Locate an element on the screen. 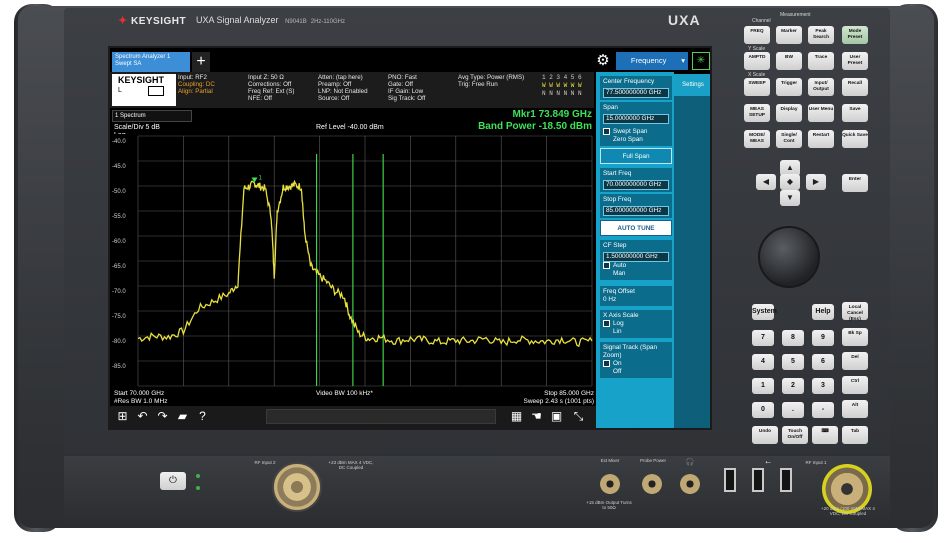 This screenshot has width=952, height=543. freq-offset-control: Freq Offset 0 Hz is located at coordinates (636, 296).